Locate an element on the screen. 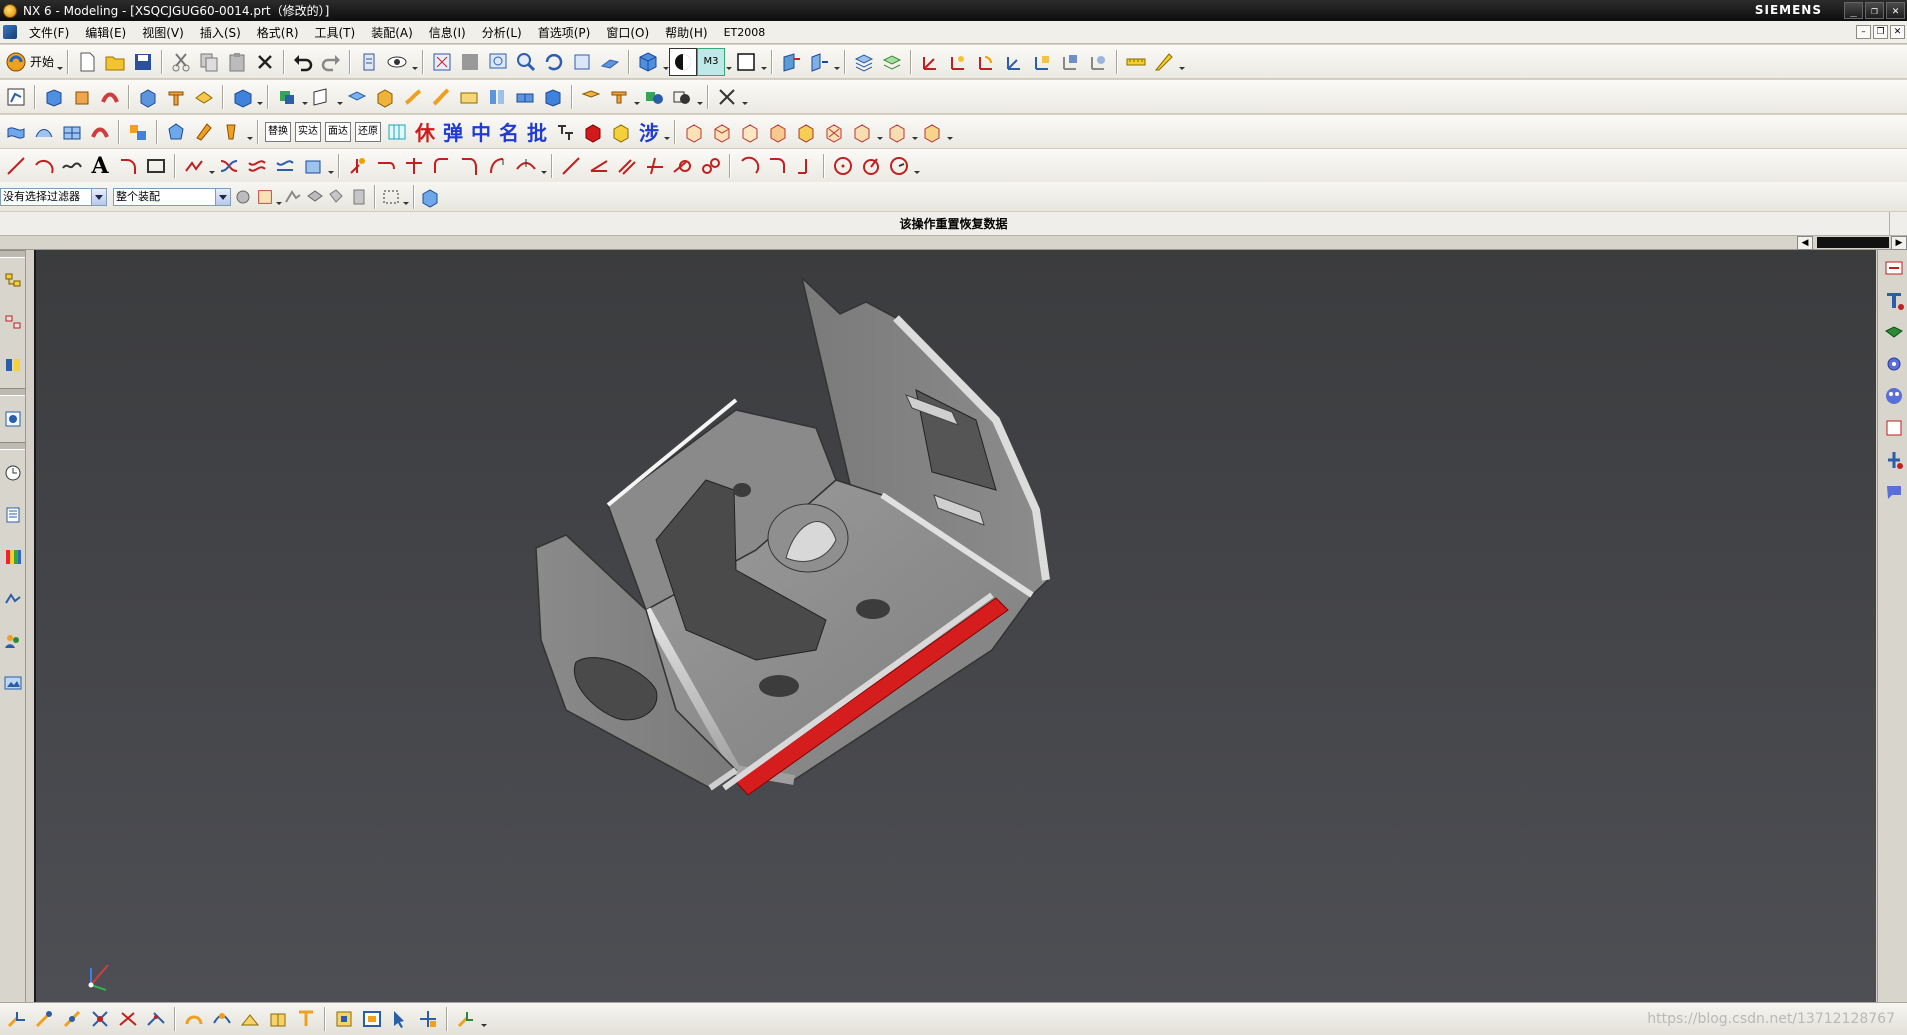  background-icon is located at coordinates (746, 62).